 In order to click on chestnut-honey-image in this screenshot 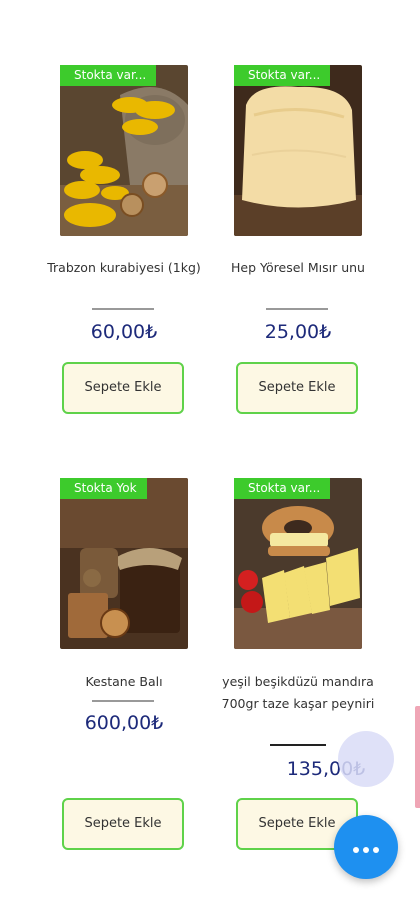, I will do `click(124, 563)`.